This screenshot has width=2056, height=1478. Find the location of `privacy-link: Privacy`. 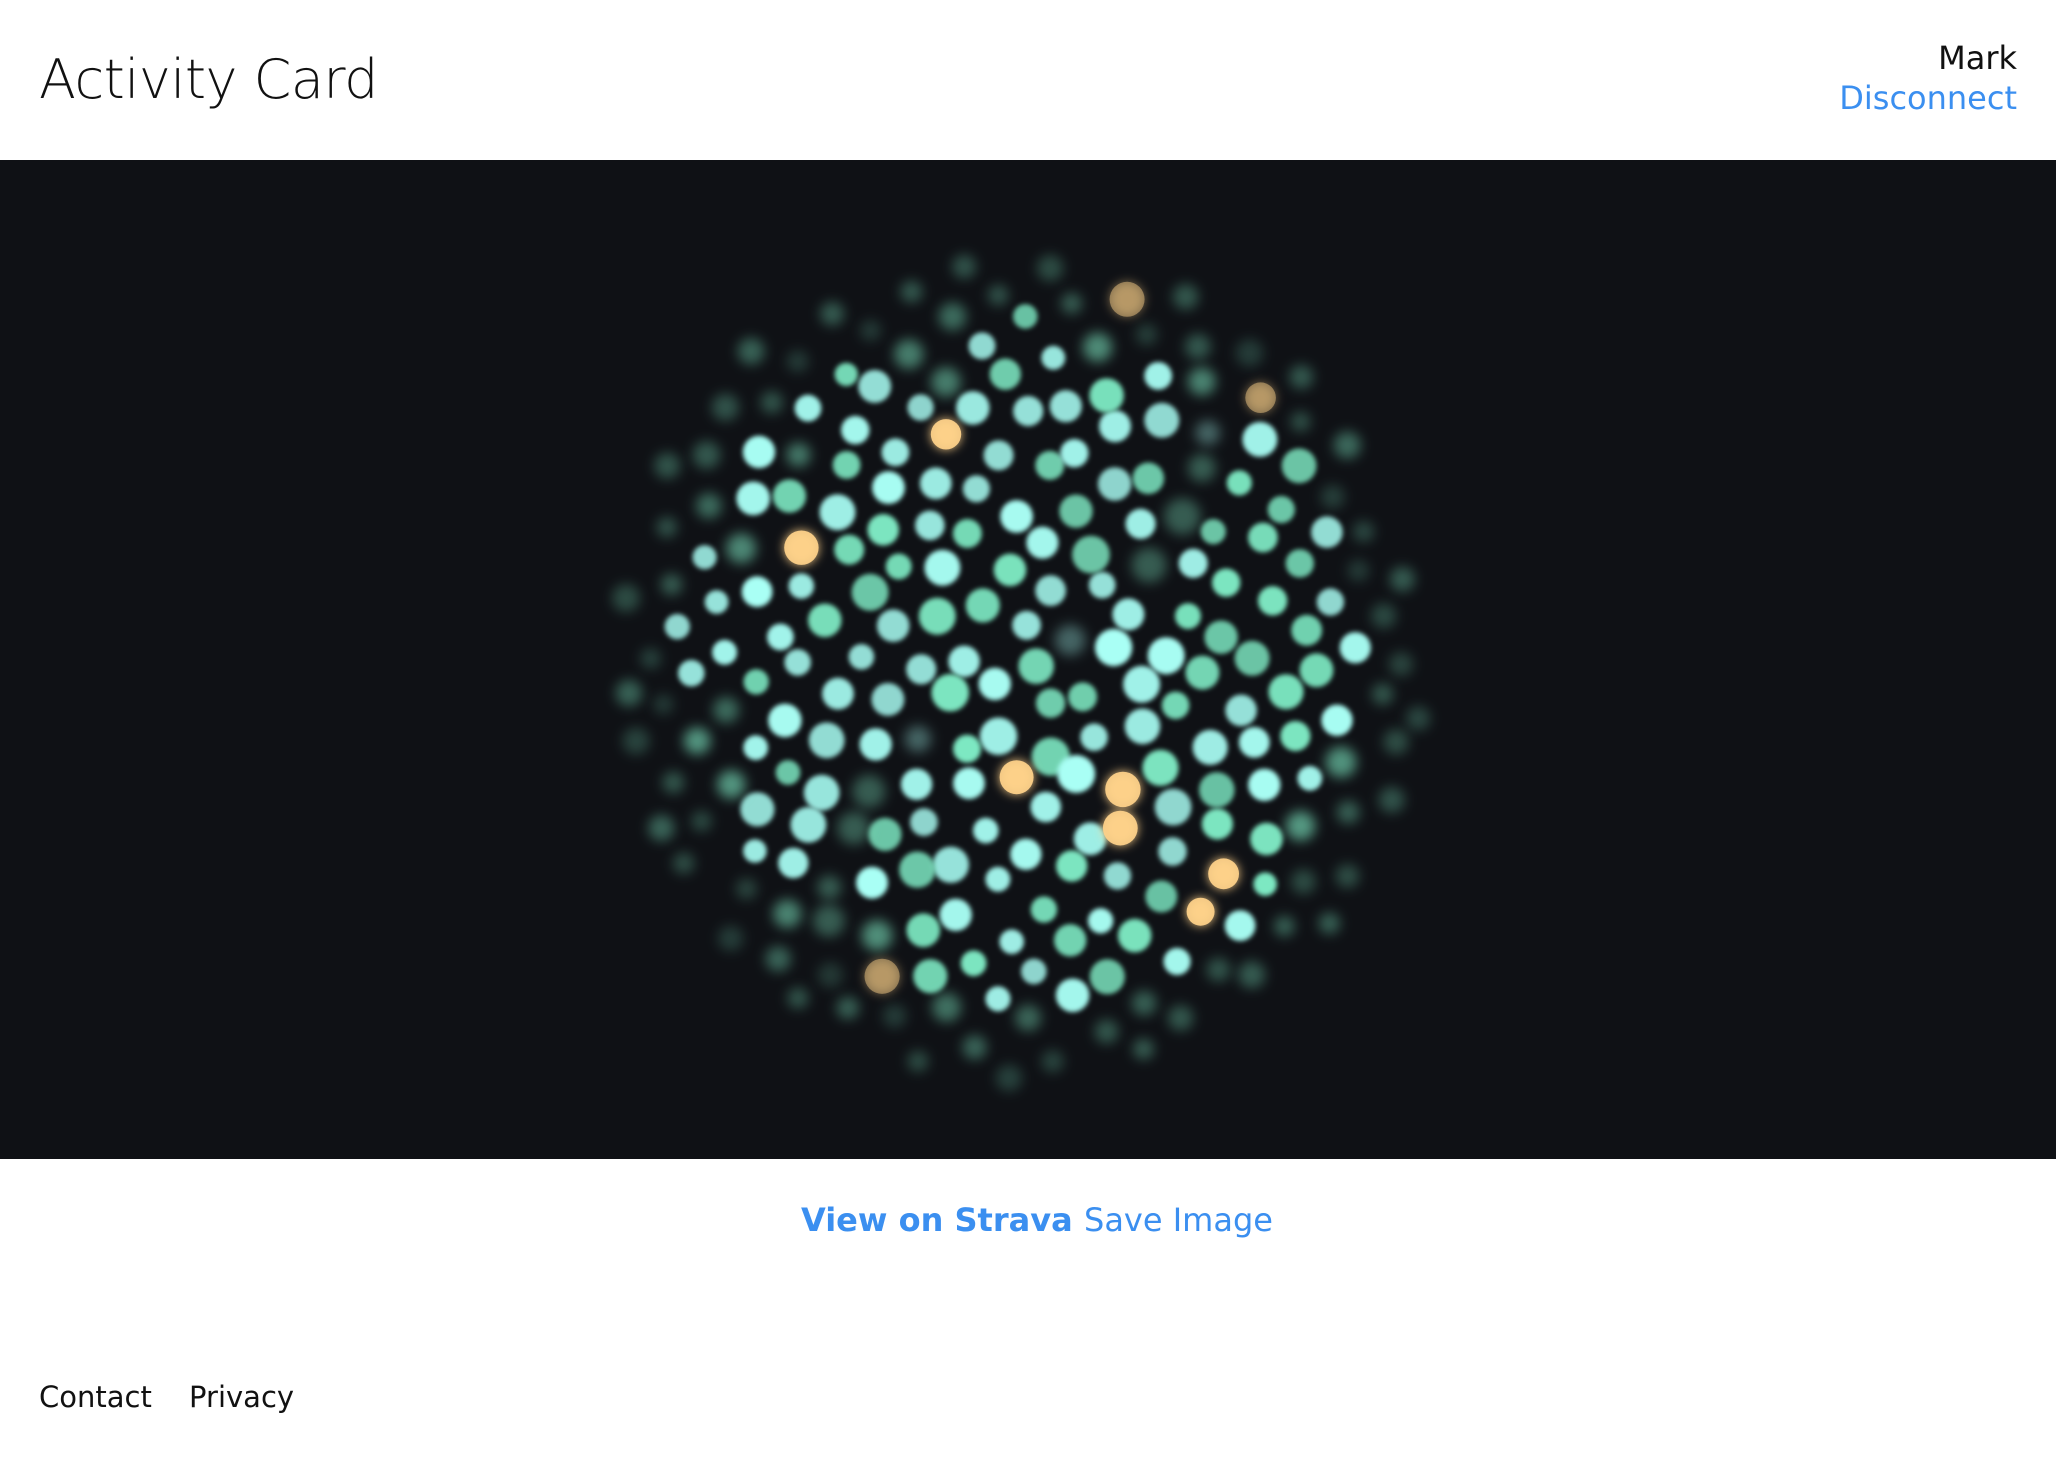

privacy-link: Privacy is located at coordinates (241, 1397).